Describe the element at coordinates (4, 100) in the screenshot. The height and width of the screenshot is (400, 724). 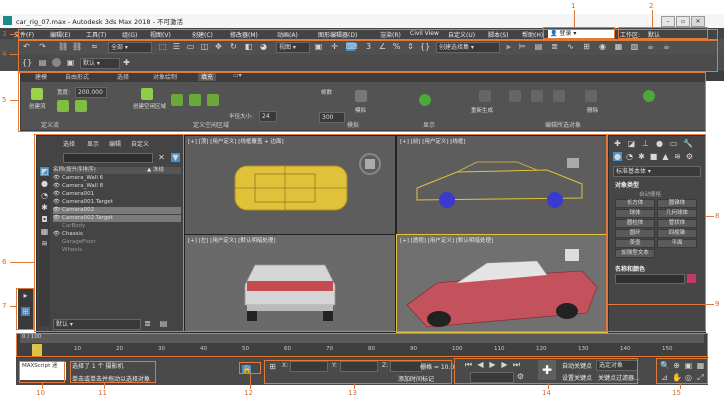
I see `callout-5: 5` at that location.